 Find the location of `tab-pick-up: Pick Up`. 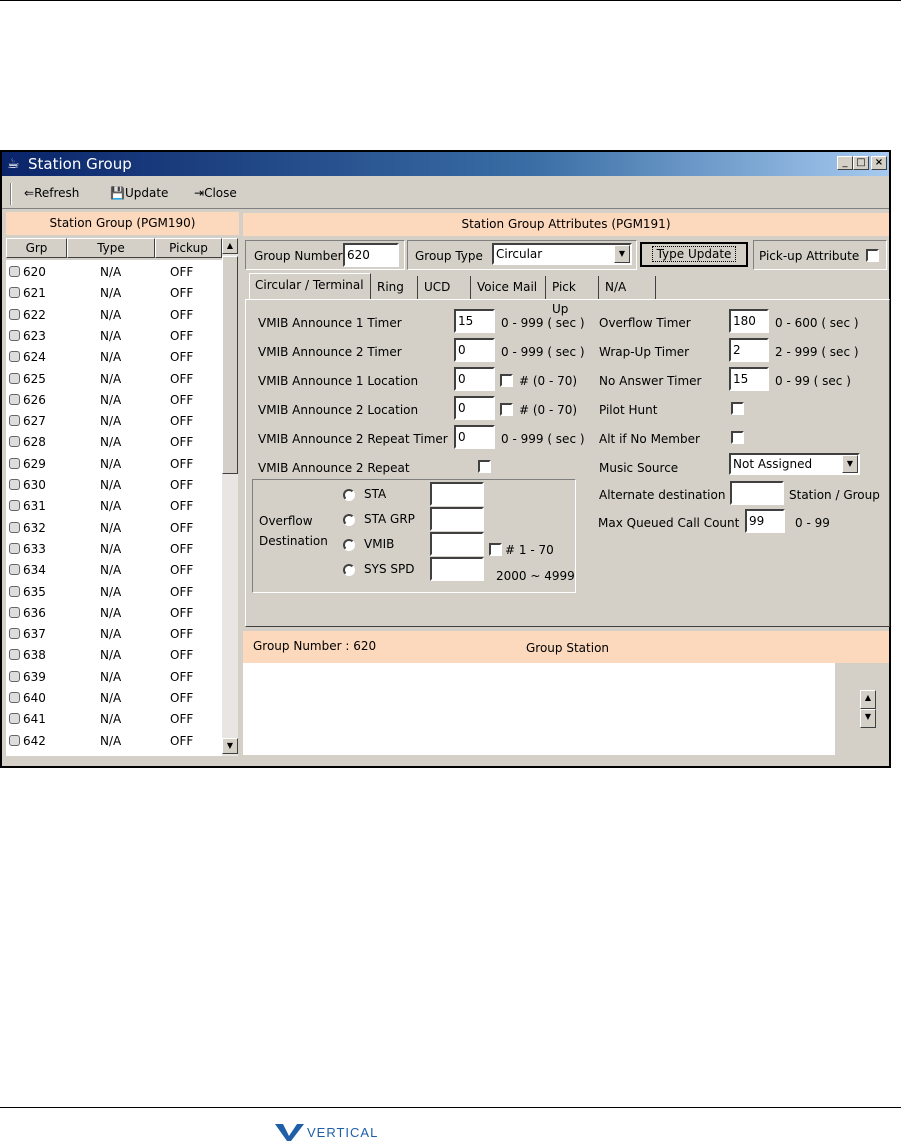

tab-pick-up: Pick Up is located at coordinates (573, 296).